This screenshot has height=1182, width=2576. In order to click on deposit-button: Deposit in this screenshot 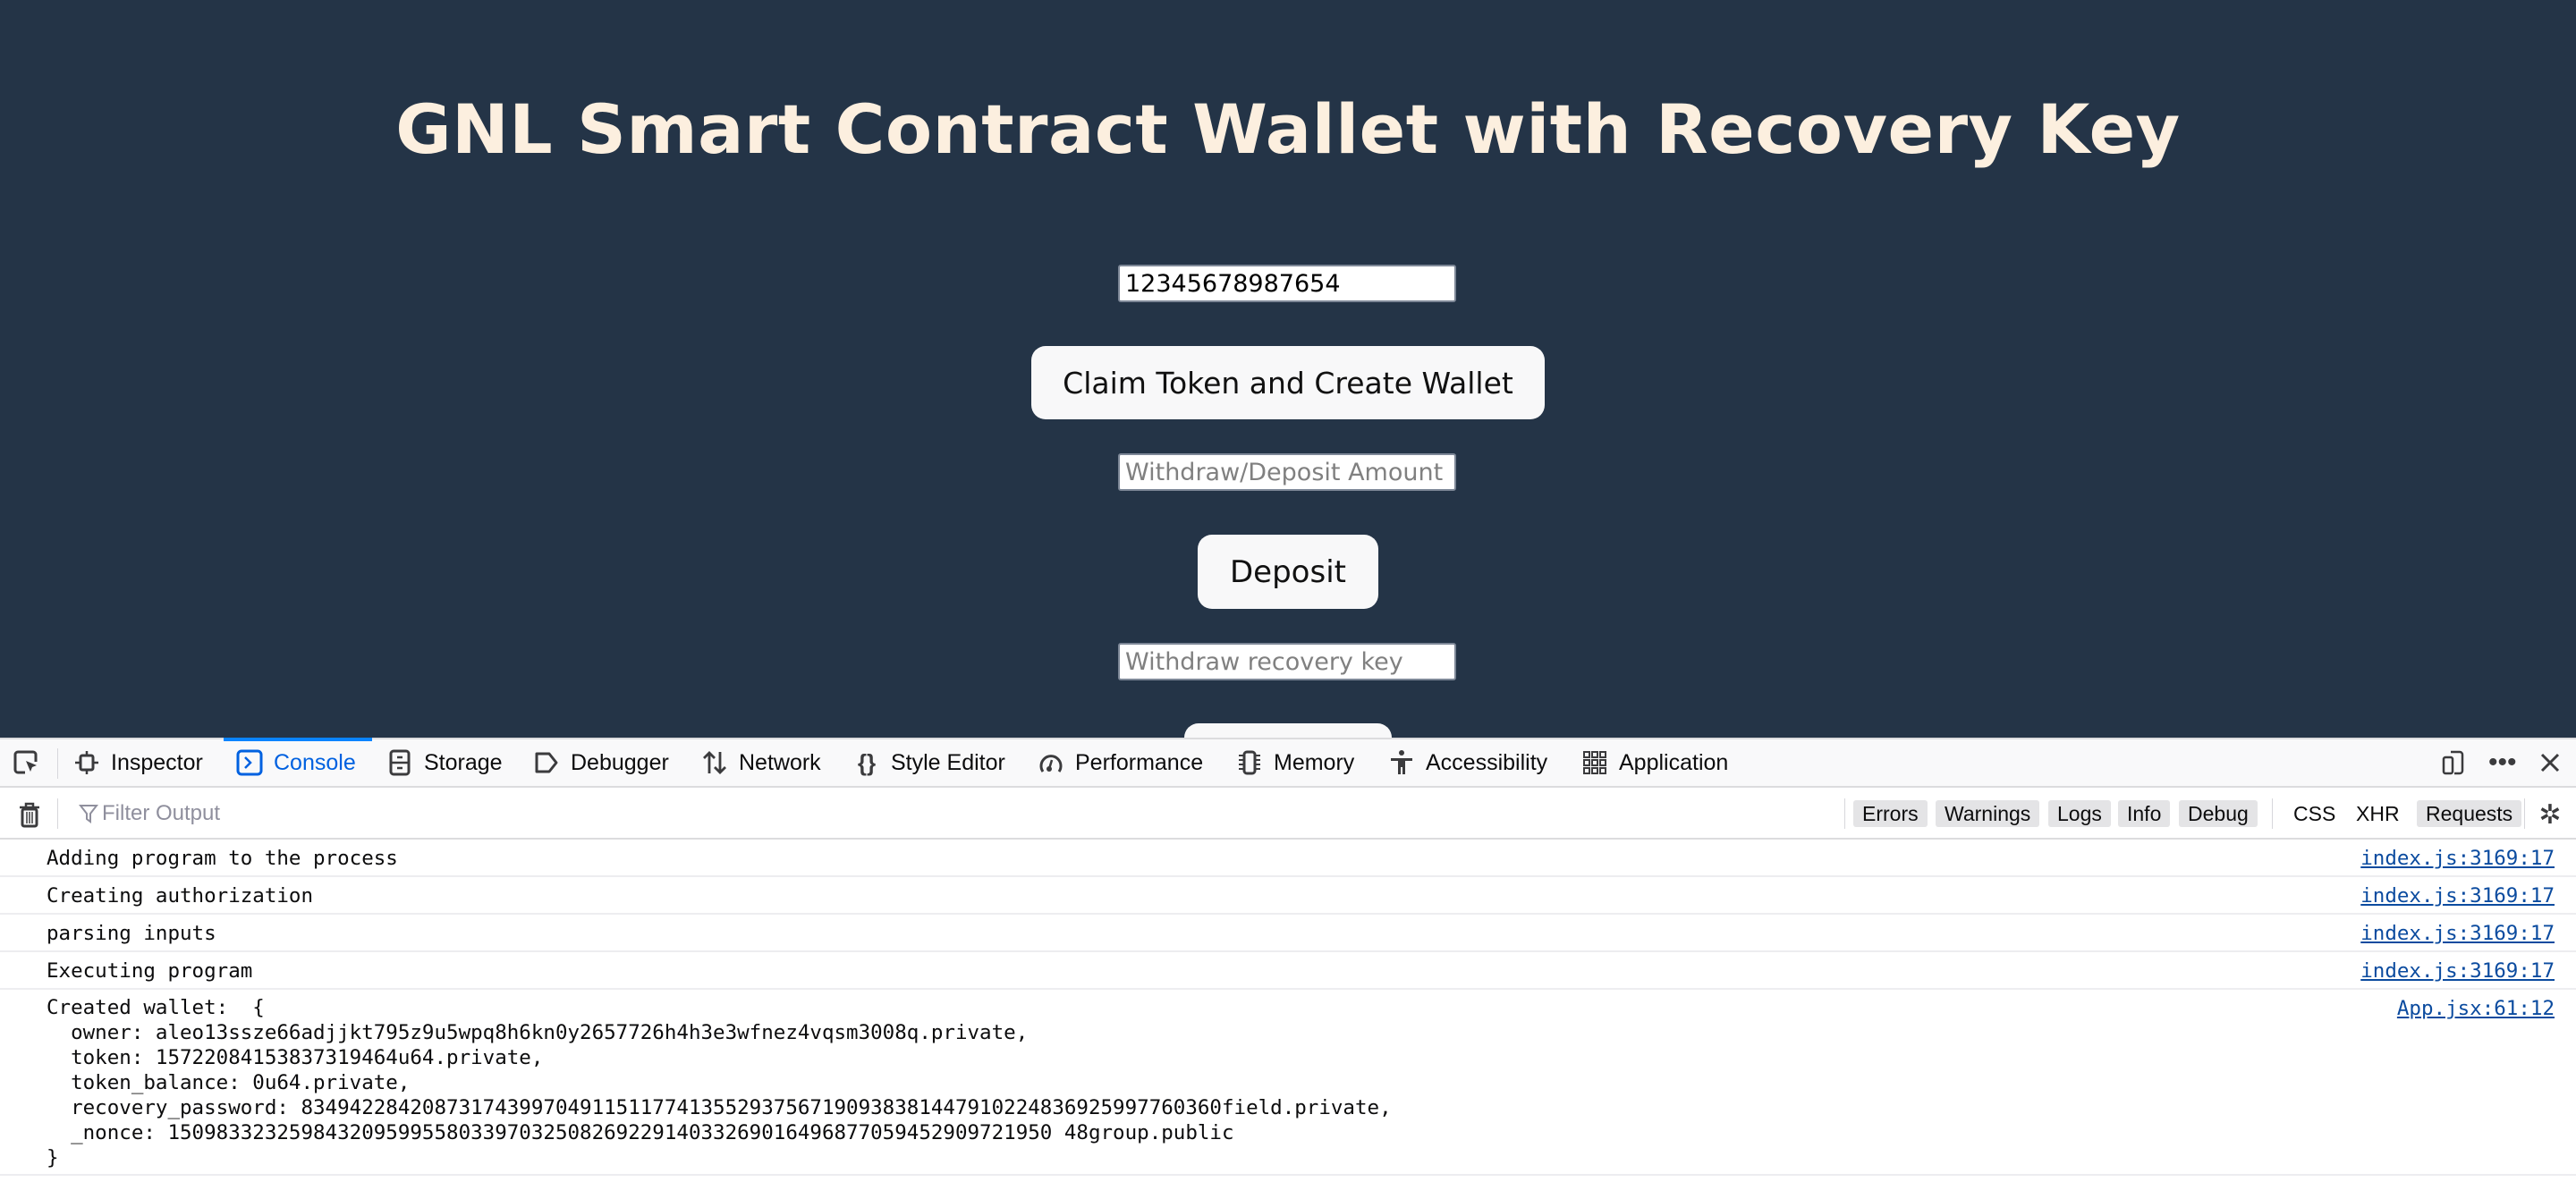, I will do `click(1288, 572)`.